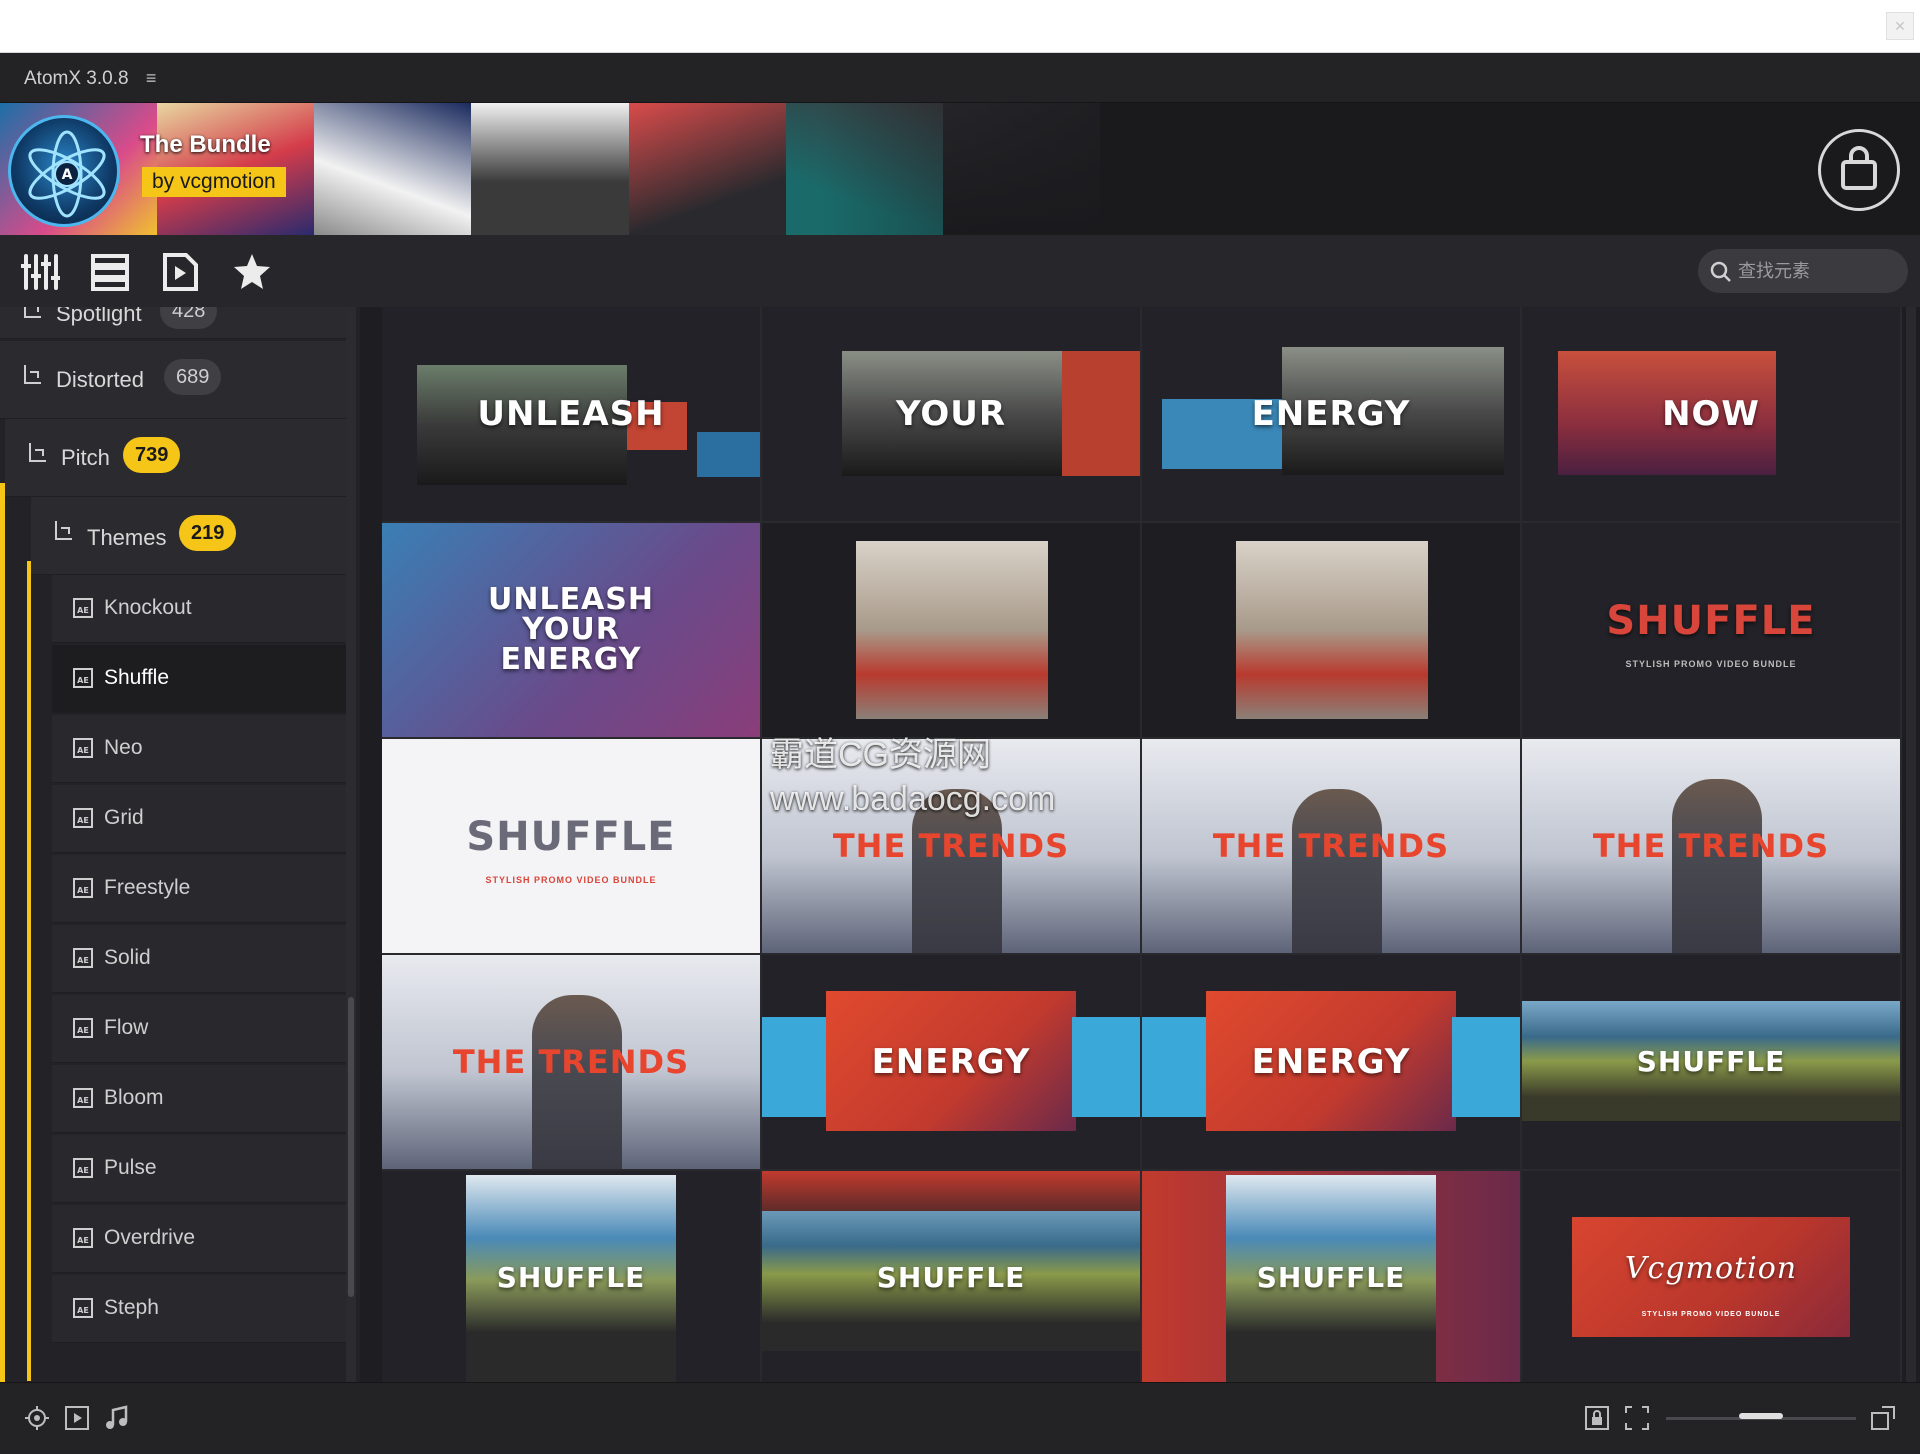 Image resolution: width=1920 pixels, height=1454 pixels. I want to click on thumbnail-energy: ENERGY, so click(1331, 414).